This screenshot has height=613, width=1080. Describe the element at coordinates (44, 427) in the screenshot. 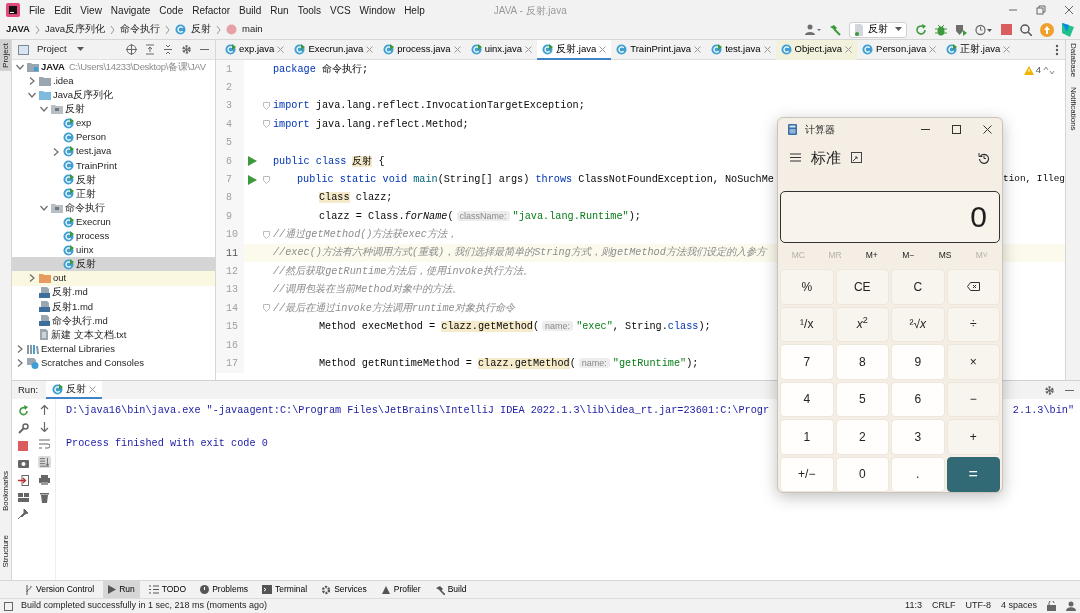

I see `arrow-down-icon` at that location.